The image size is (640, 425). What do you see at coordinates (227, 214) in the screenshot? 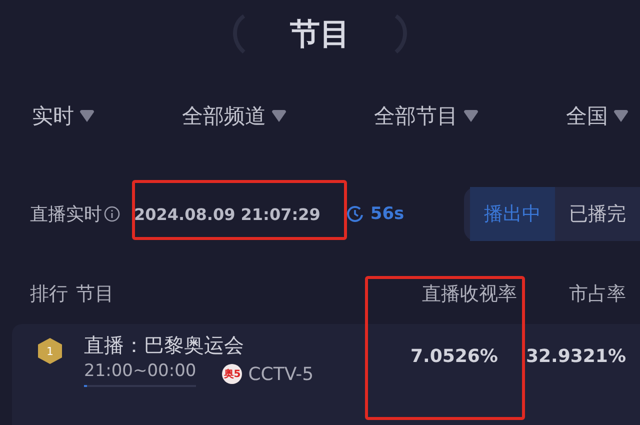
I see `timestamp: 2024.08.09 21:07:29` at bounding box center [227, 214].